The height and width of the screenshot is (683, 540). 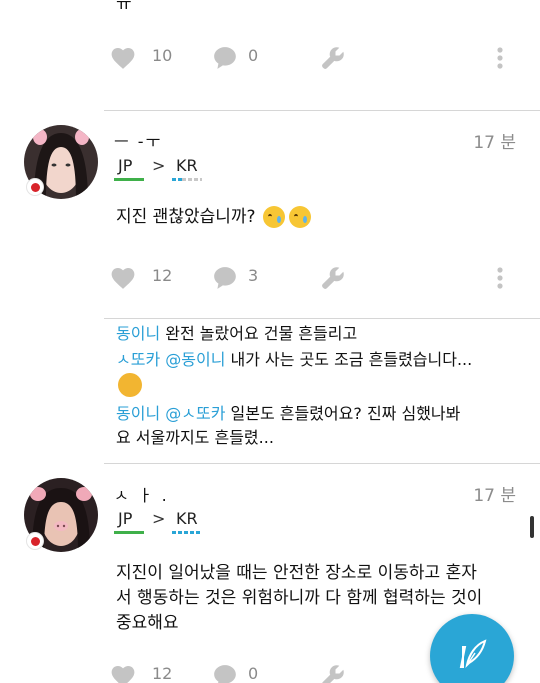 I want to click on post-text: 지진 괜찮았습니까?, so click(x=214, y=217).